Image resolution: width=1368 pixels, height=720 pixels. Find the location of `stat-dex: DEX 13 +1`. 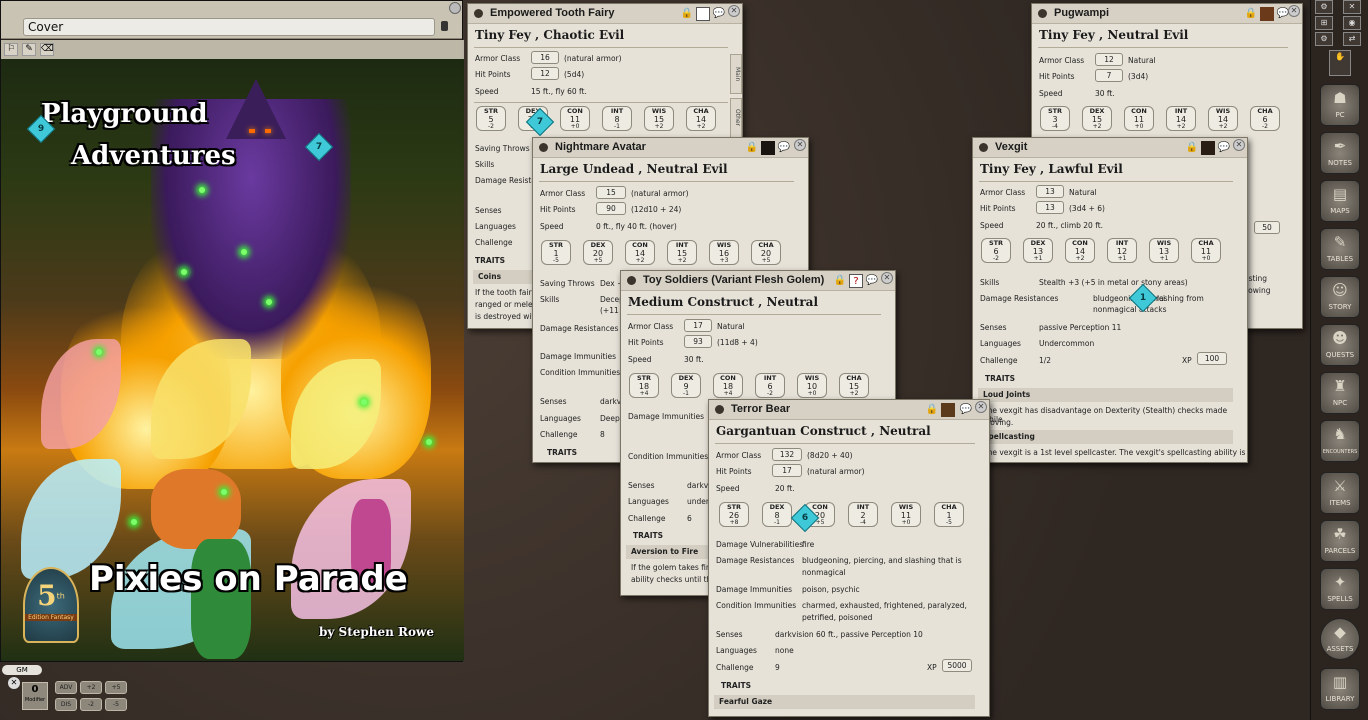

stat-dex: DEX 13 +1 is located at coordinates (1038, 250).